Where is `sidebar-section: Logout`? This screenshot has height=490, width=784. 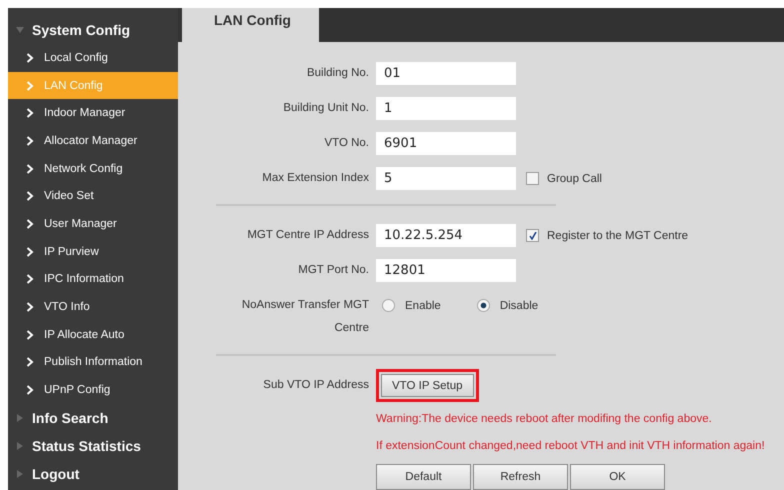 sidebar-section: Logout is located at coordinates (56, 474).